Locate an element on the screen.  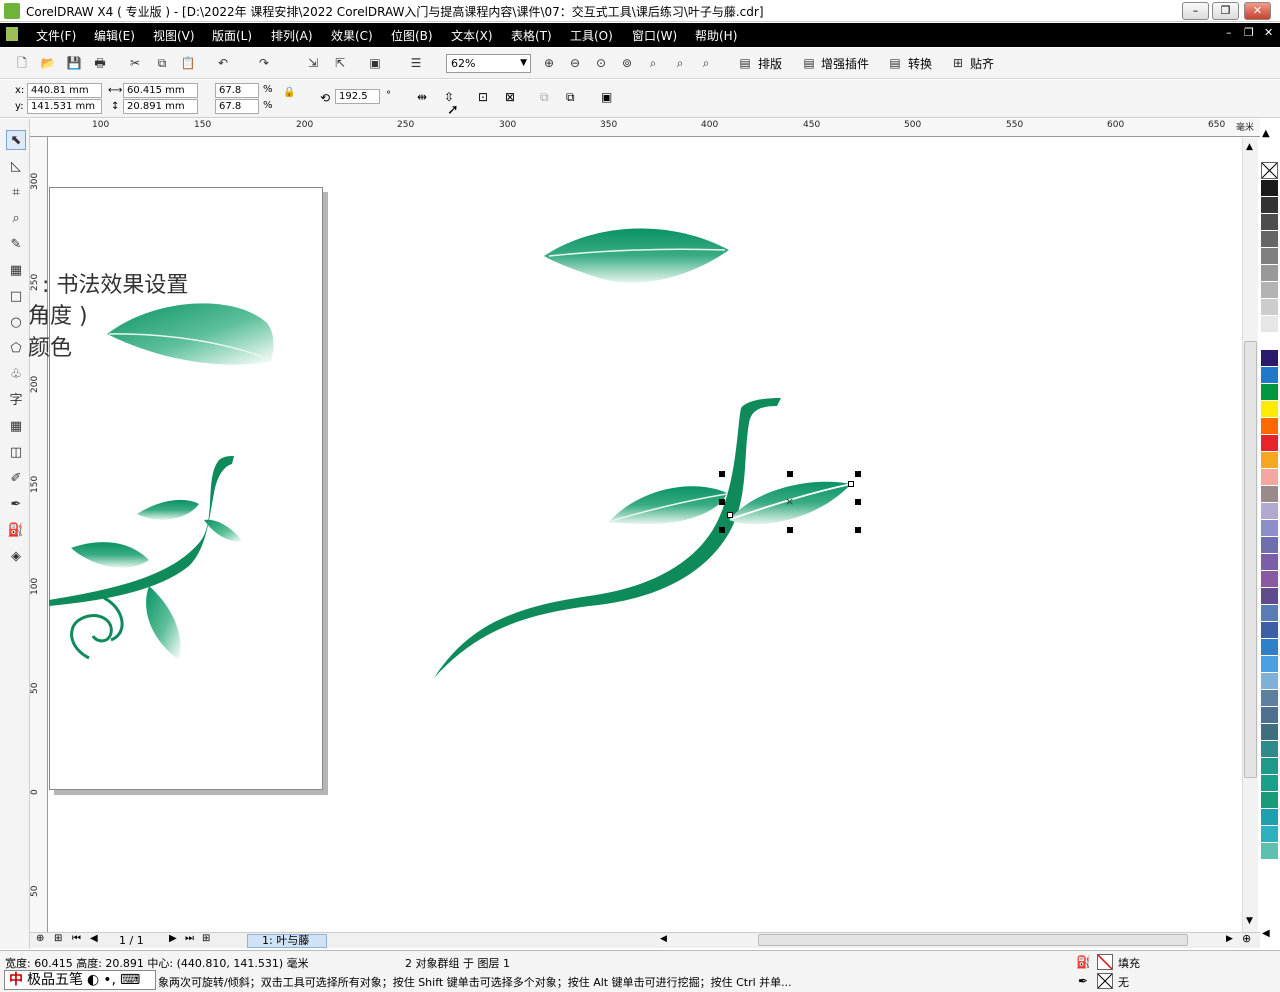
next-page-icon: ▶ is located at coordinates (173, 938).